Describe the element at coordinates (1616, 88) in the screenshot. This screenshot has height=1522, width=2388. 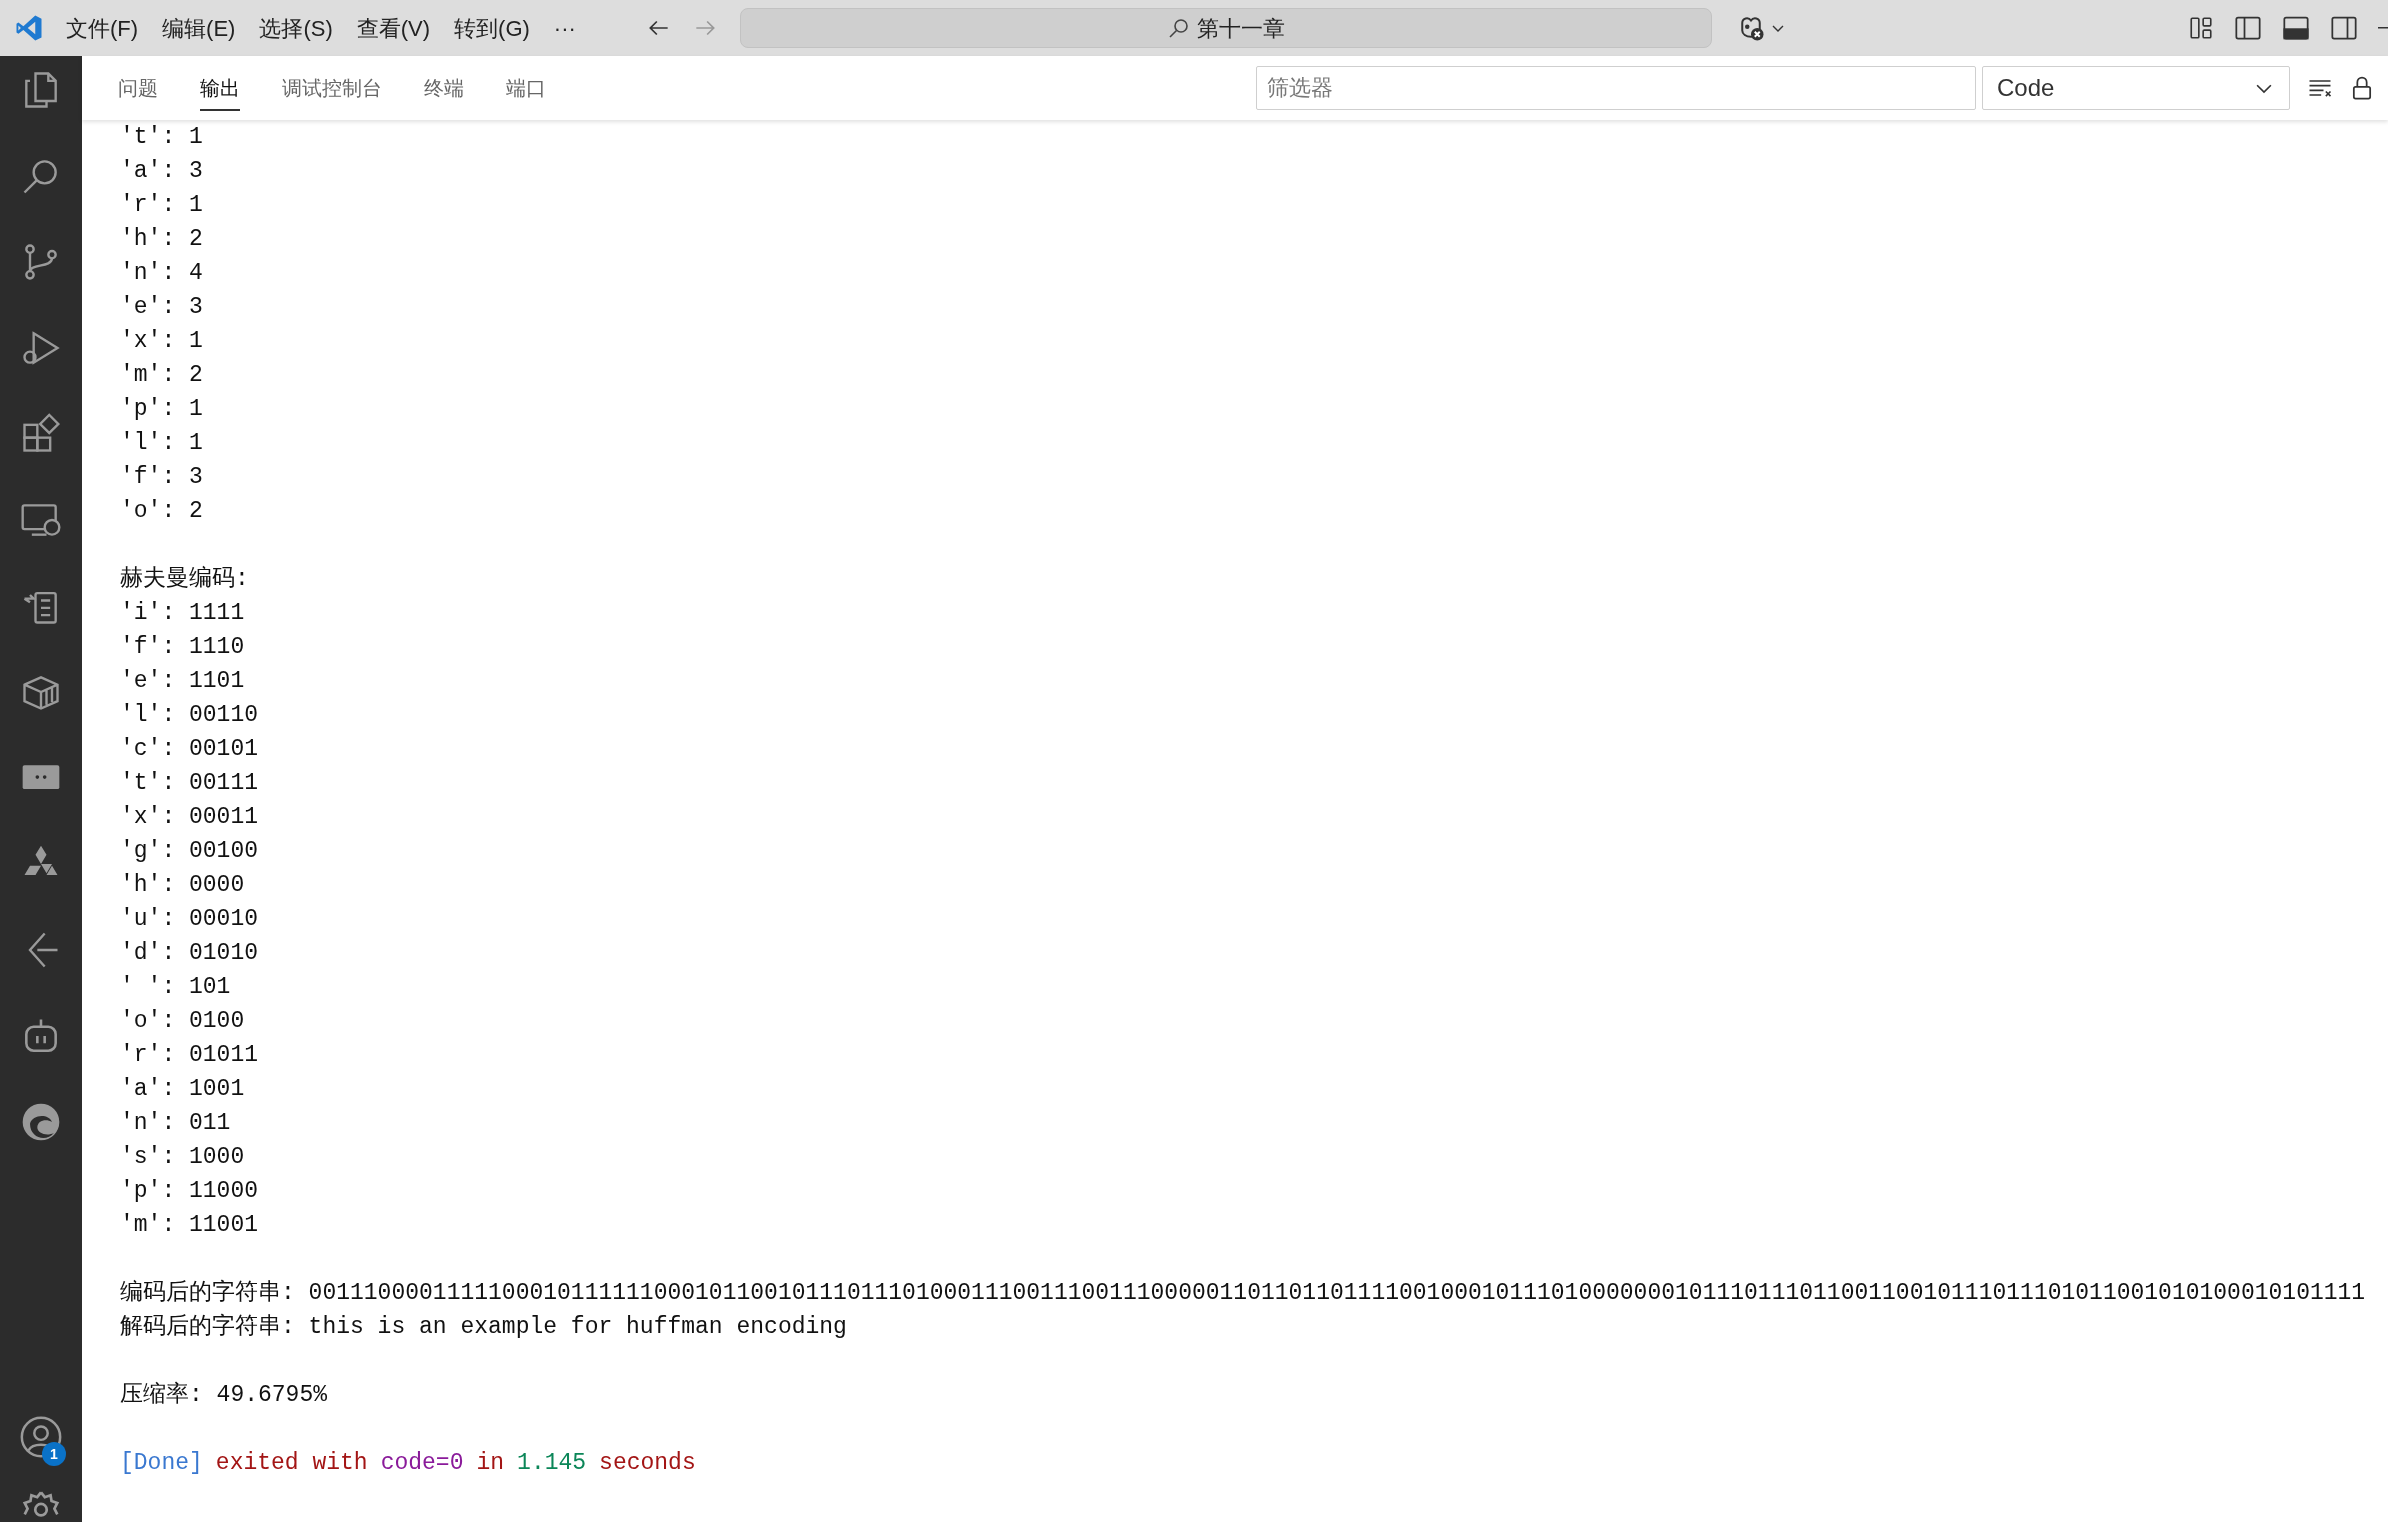
I see `filter-field: 筛选器` at that location.